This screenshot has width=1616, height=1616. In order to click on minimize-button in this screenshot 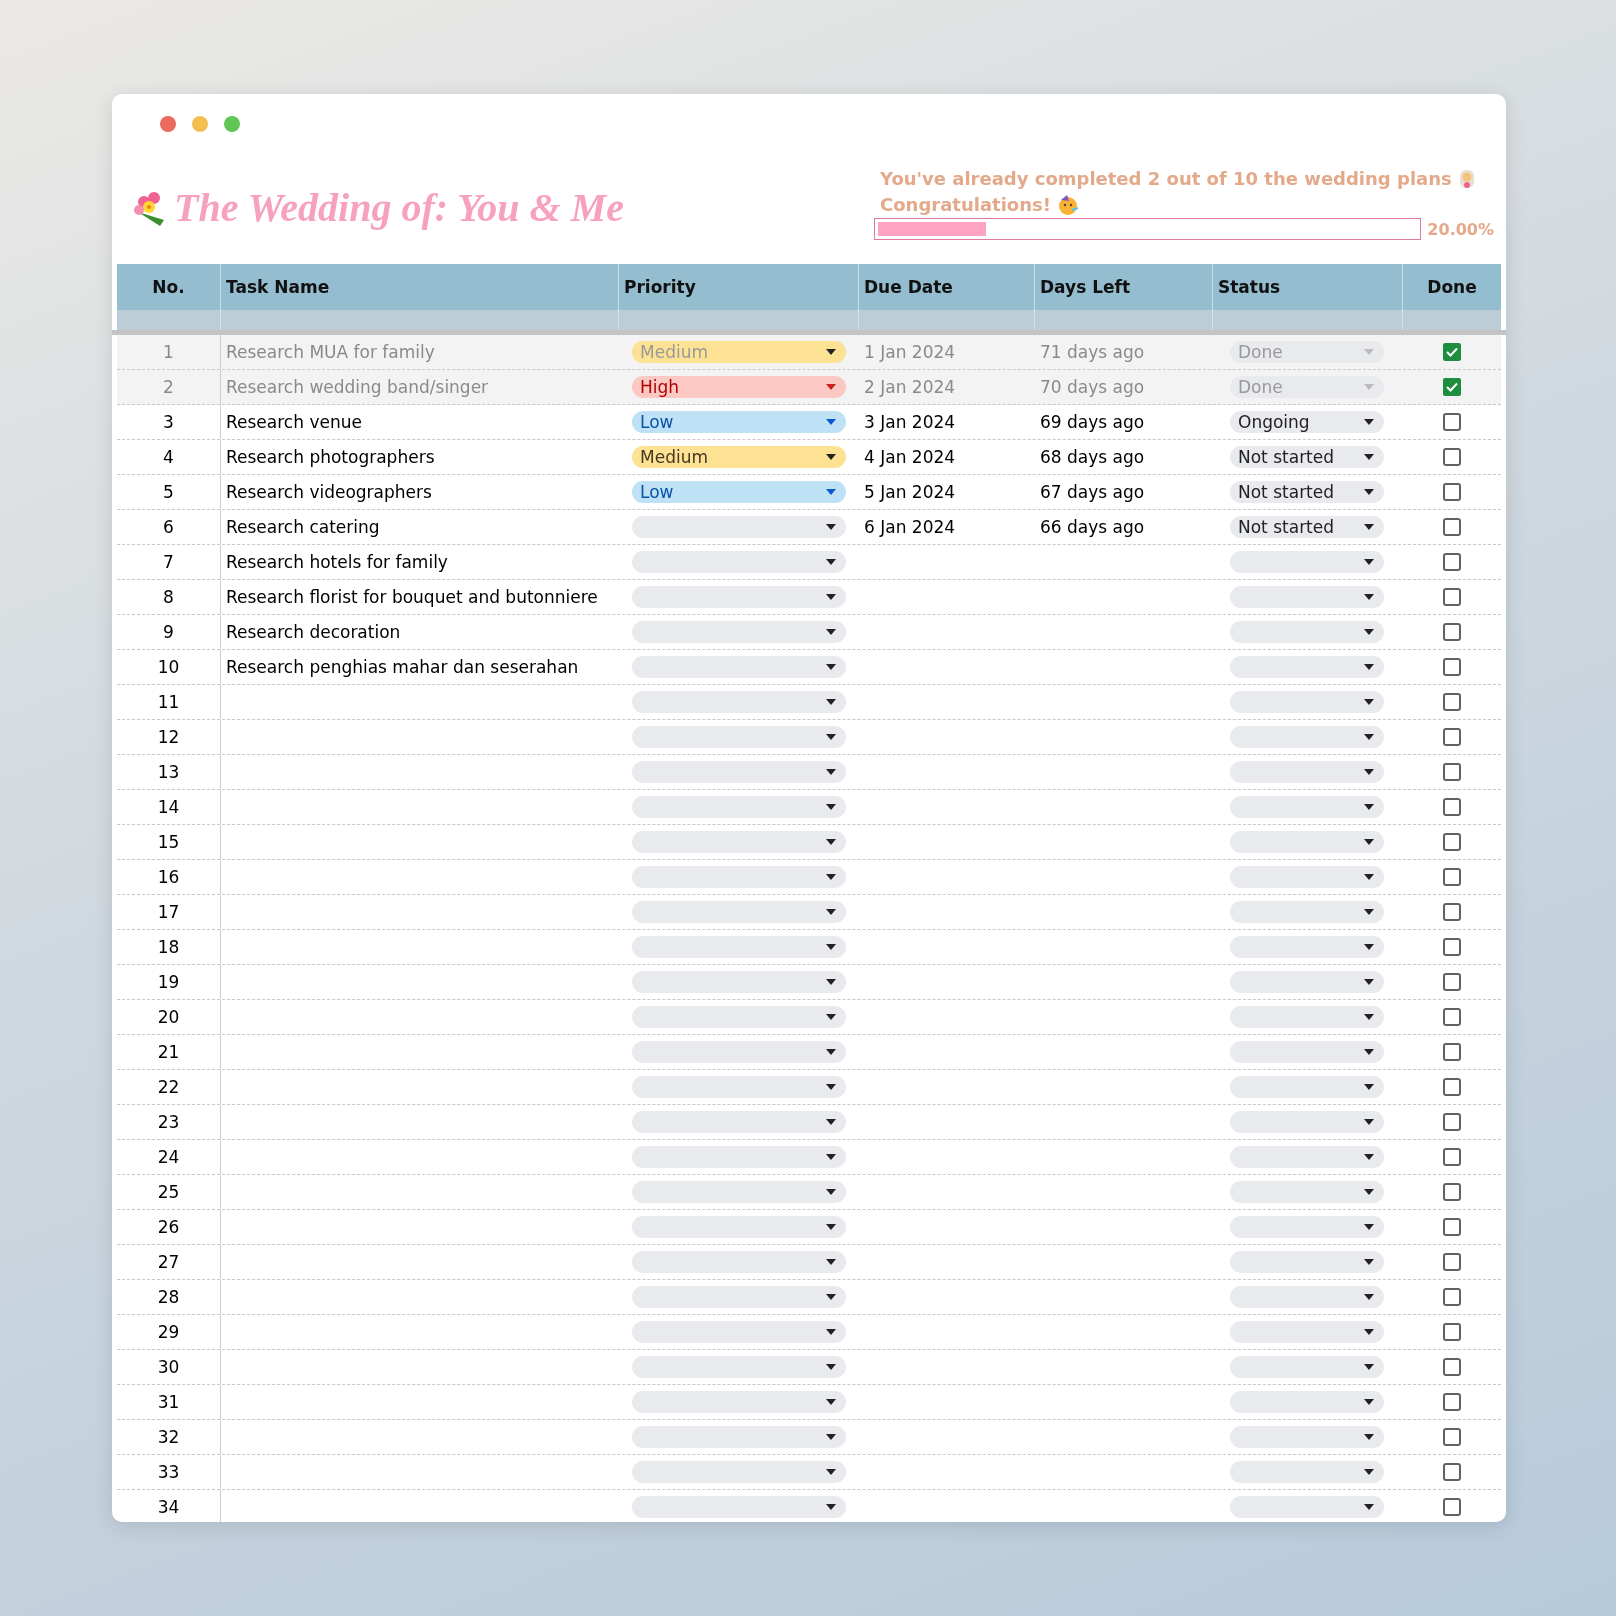, I will do `click(200, 124)`.